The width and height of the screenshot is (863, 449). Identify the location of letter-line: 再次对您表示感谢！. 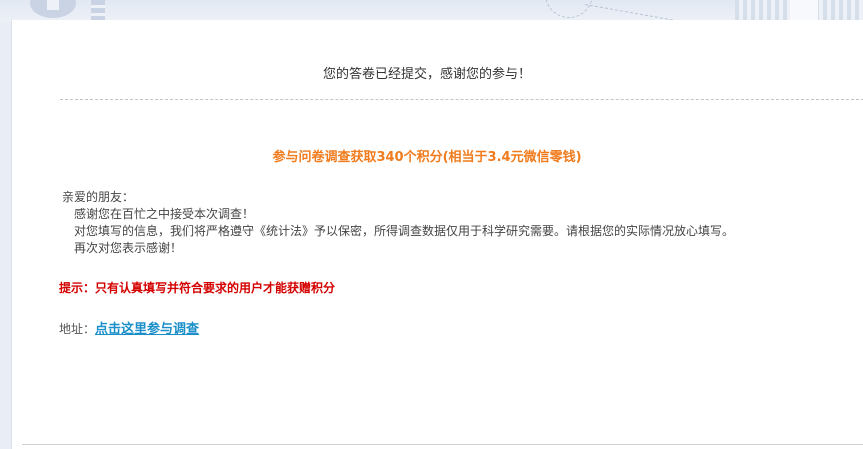
(128, 248).